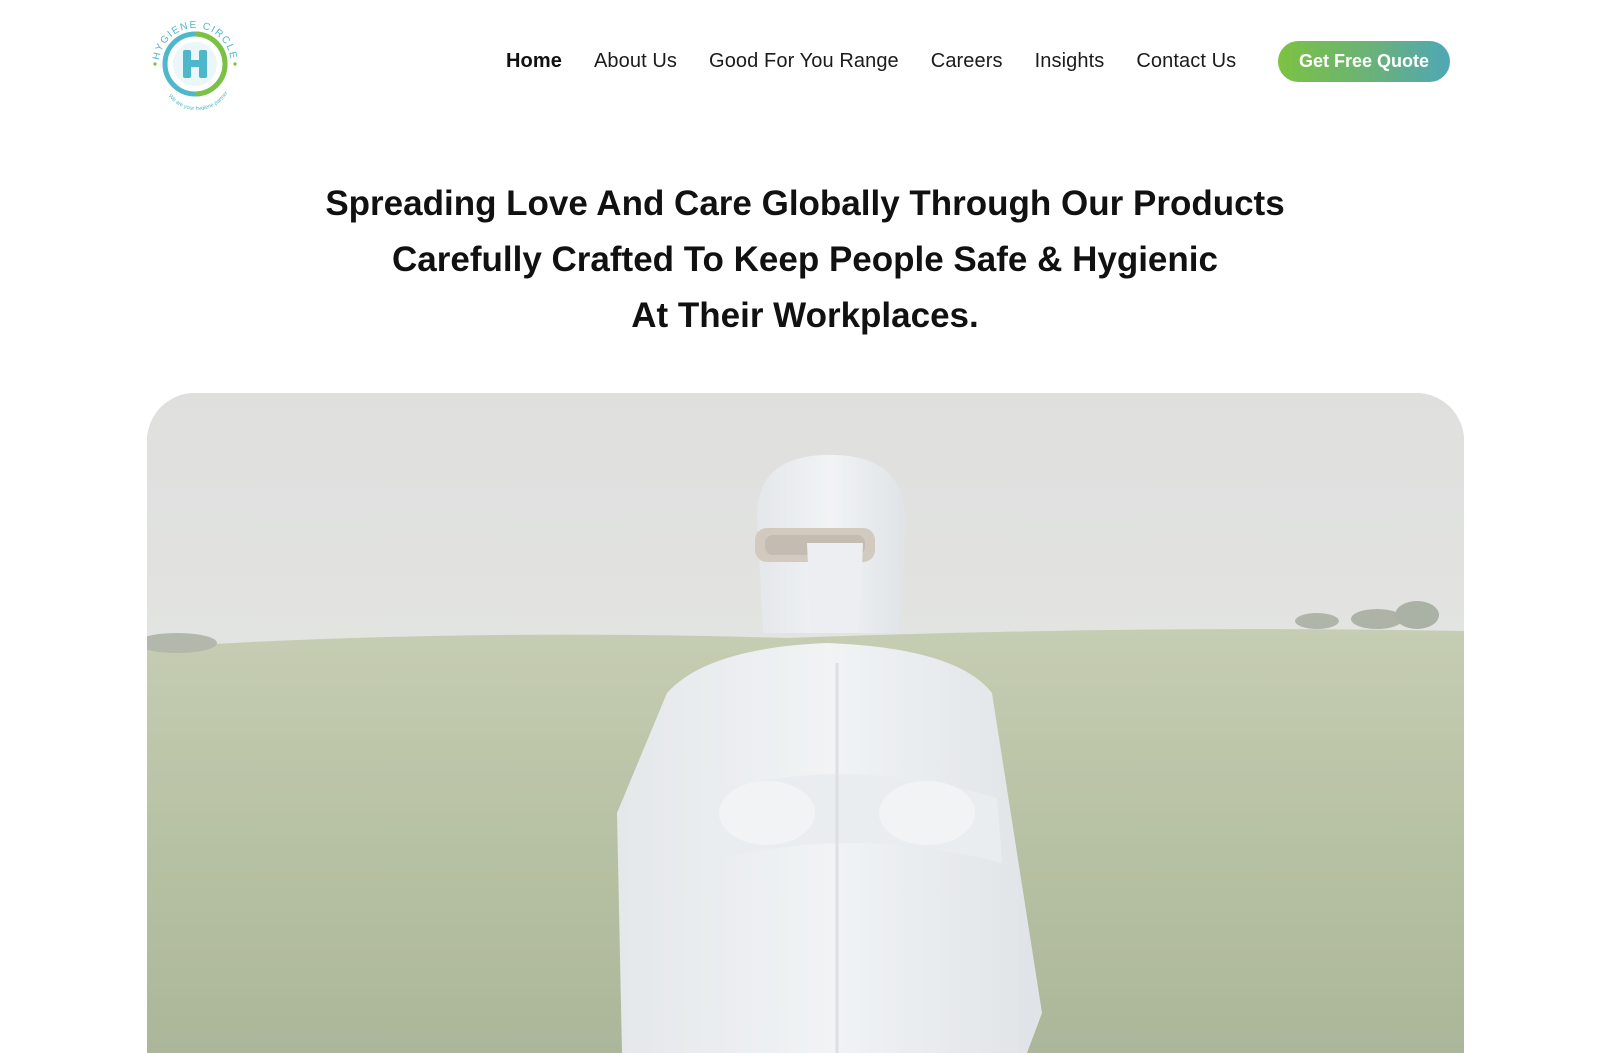 This screenshot has width=1600, height=1053. What do you see at coordinates (1364, 61) in the screenshot?
I see `get-free-quote-button: Get Free Quote` at bounding box center [1364, 61].